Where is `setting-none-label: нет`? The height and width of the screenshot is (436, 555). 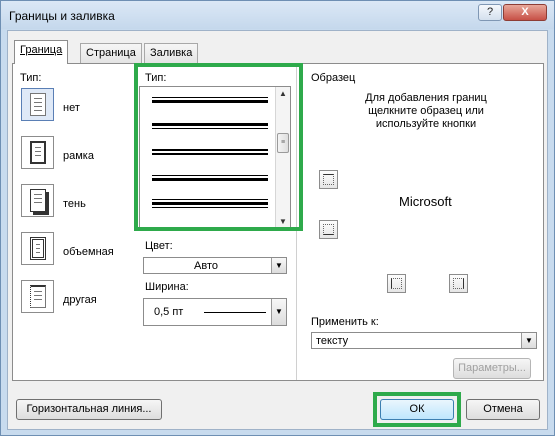 setting-none-label: нет is located at coordinates (71, 108).